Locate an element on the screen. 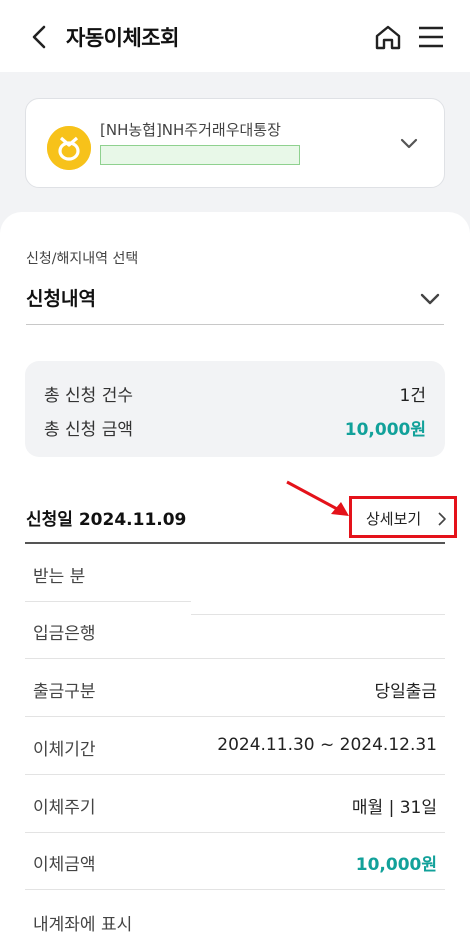 This screenshot has height=942, width=470. page-title: 자동이체조회 is located at coordinates (122, 38).